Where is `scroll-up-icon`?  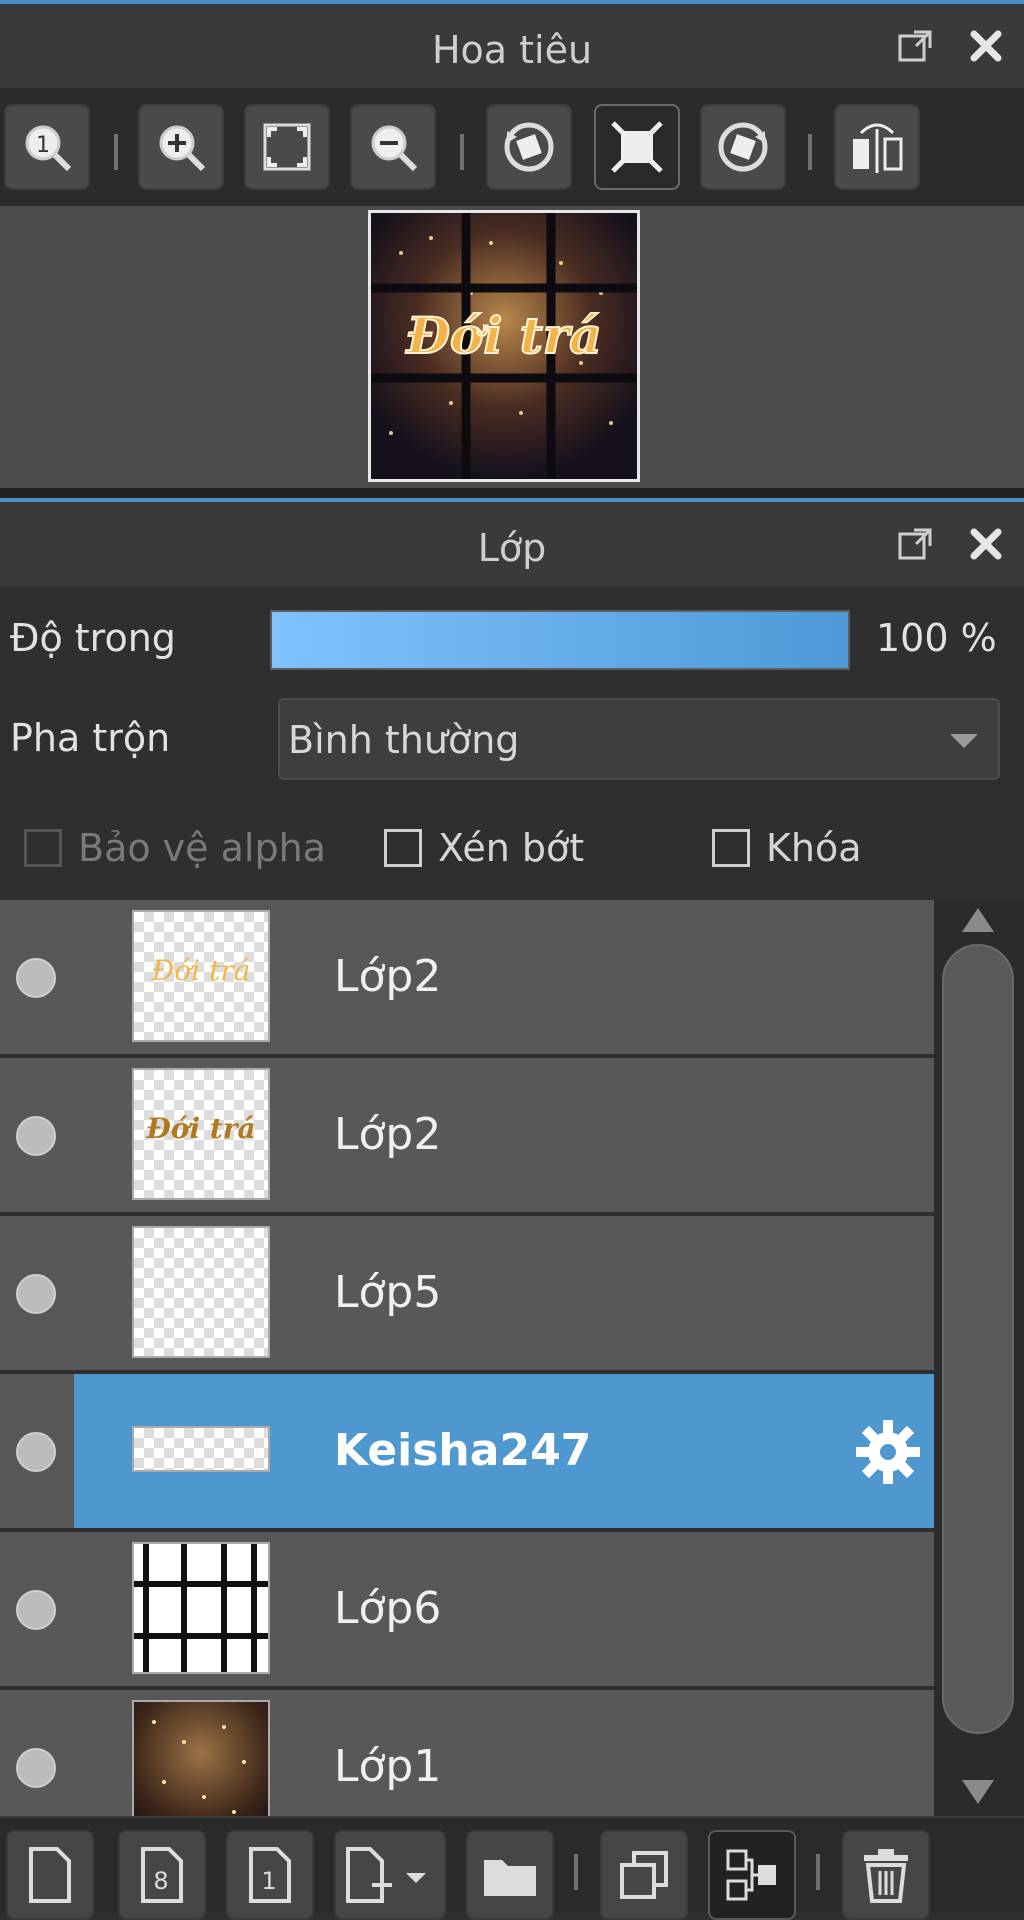 scroll-up-icon is located at coordinates (978, 920).